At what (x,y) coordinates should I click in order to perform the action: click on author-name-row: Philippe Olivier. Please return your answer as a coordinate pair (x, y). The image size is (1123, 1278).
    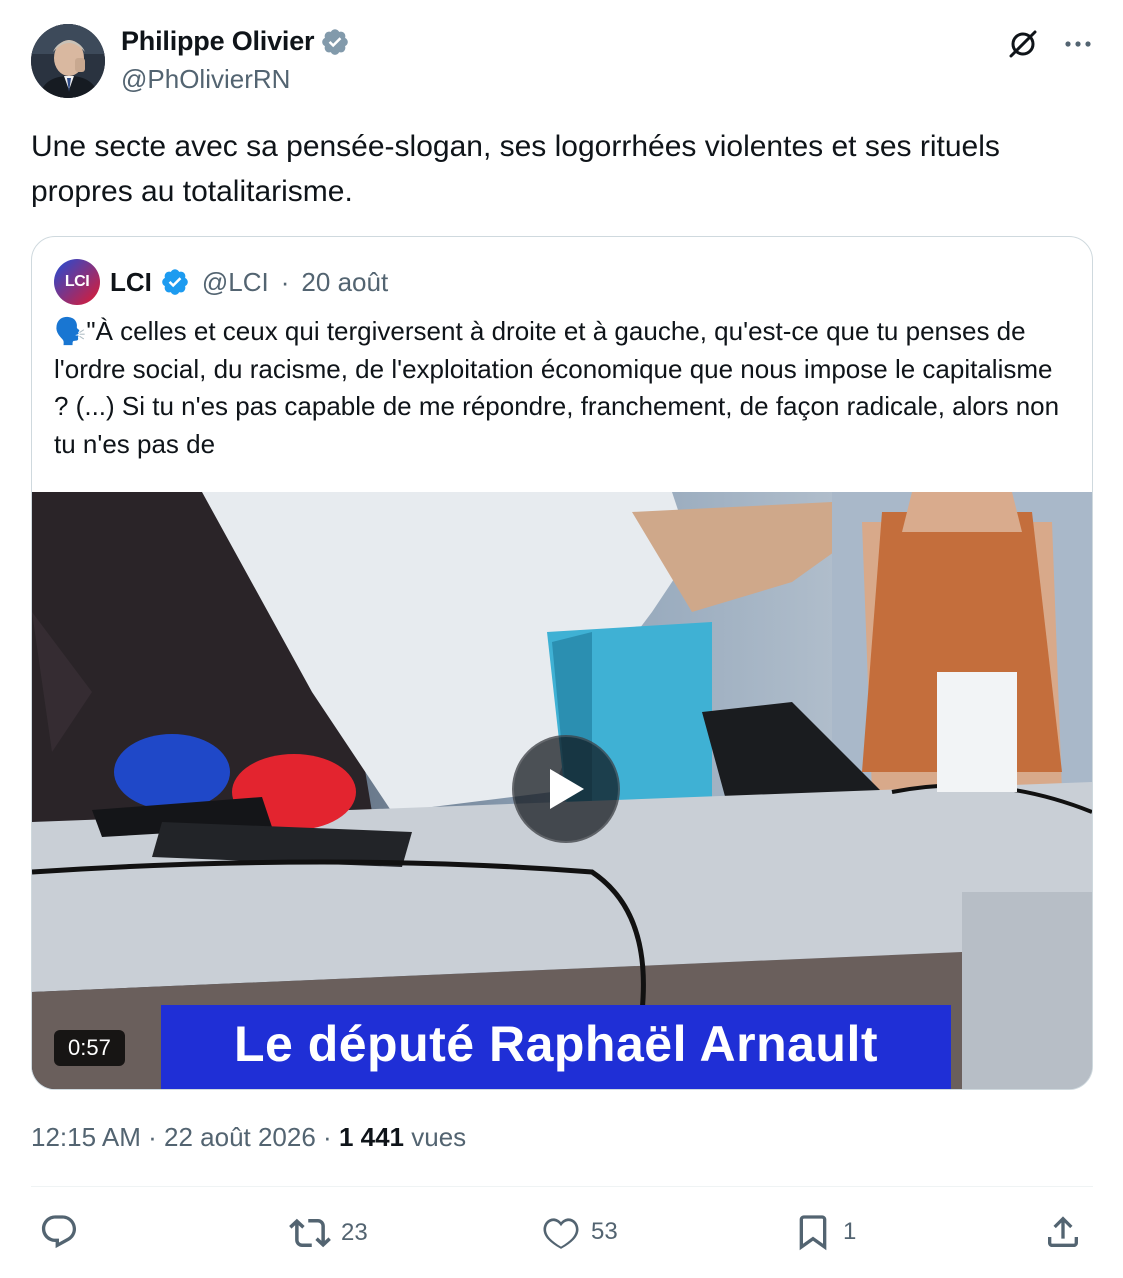
    Looking at the image, I should click on (235, 41).